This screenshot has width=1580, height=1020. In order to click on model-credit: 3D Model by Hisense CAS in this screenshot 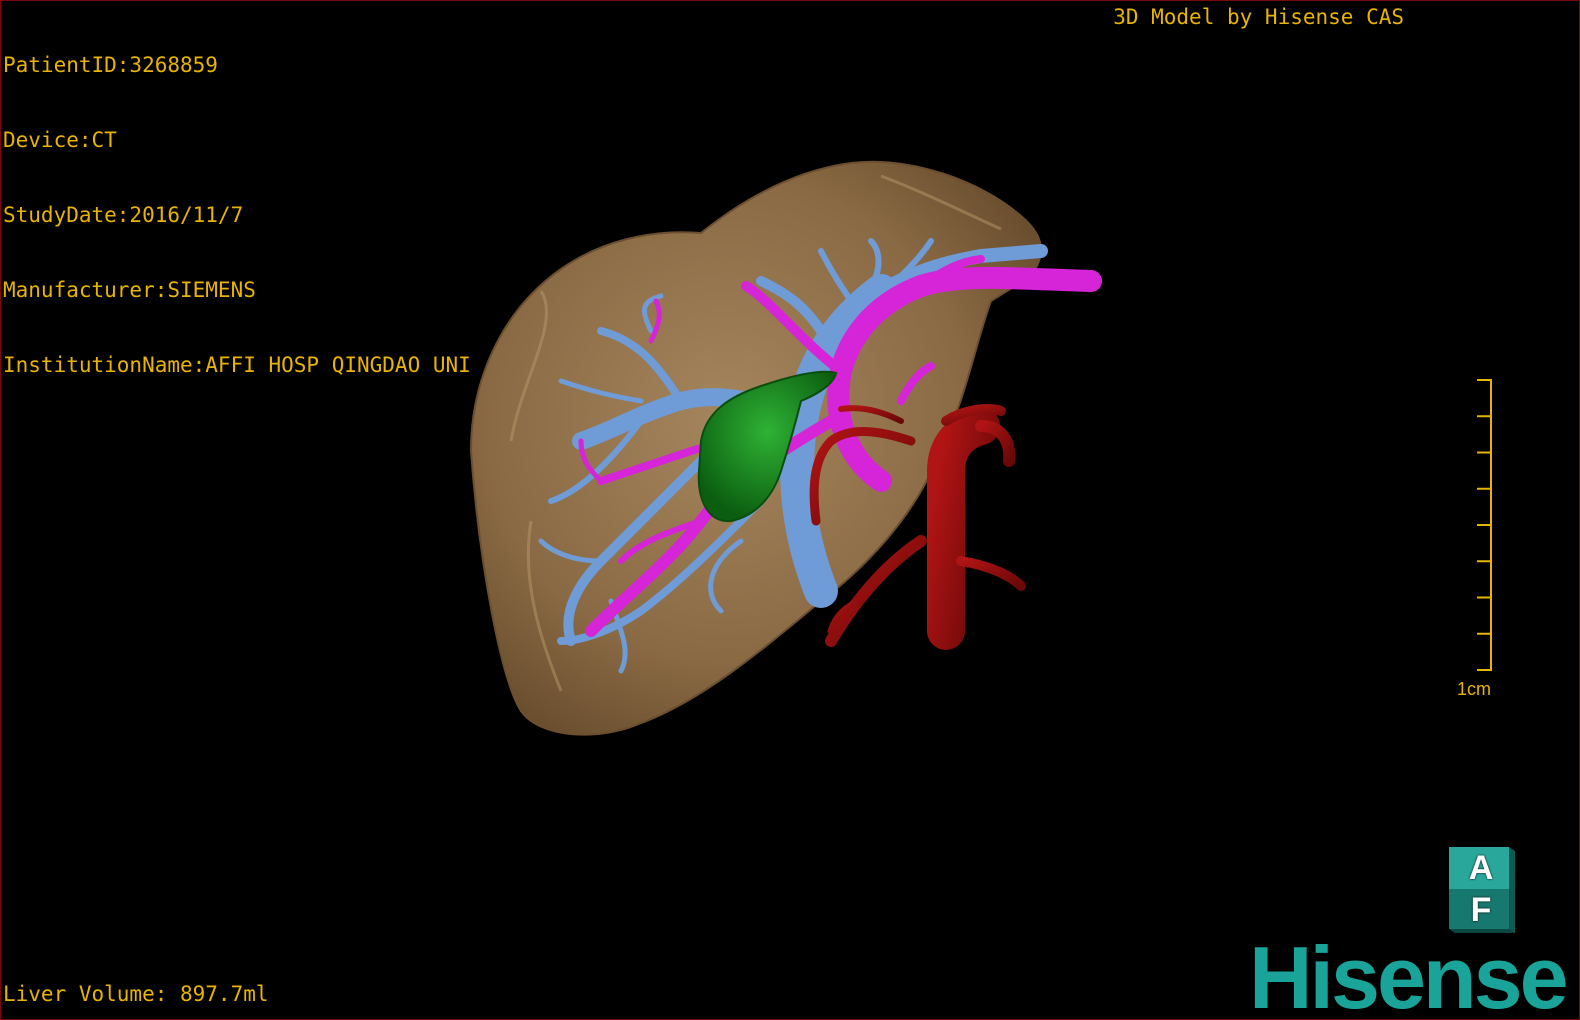, I will do `click(1258, 17)`.